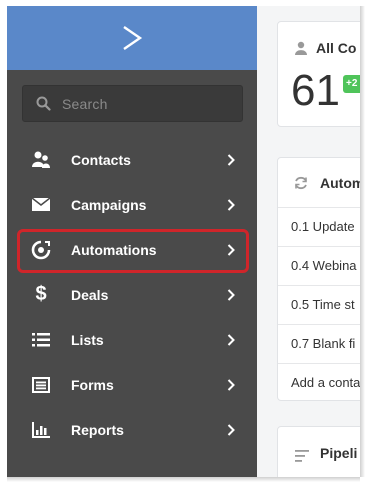 The width and height of the screenshot is (365, 484). What do you see at coordinates (319, 344) in the screenshot?
I see `list-item: 0.7 Blank fi` at bounding box center [319, 344].